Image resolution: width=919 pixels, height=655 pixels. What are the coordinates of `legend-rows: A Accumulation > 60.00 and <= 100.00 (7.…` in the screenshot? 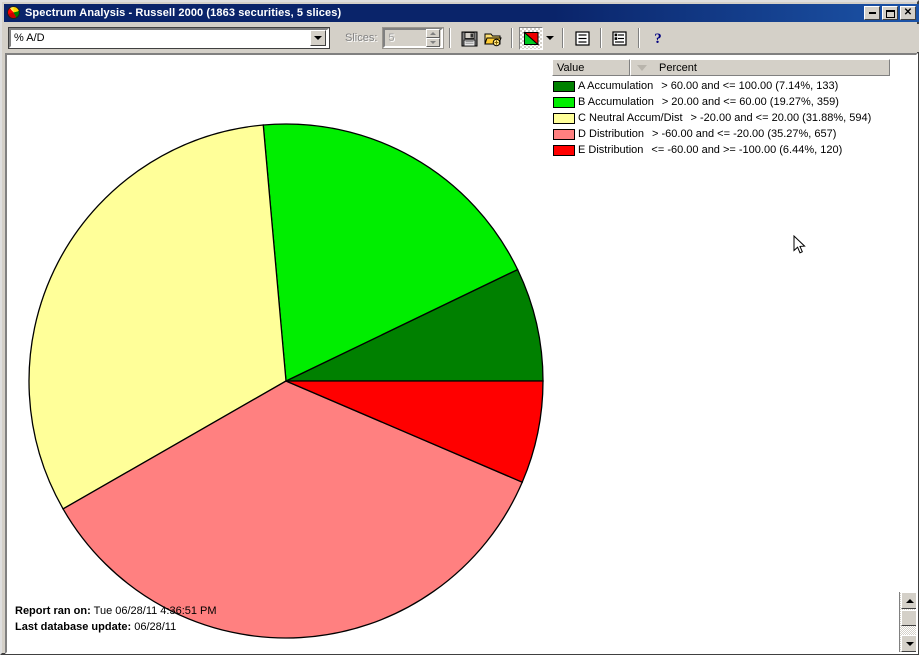 It's located at (721, 118).